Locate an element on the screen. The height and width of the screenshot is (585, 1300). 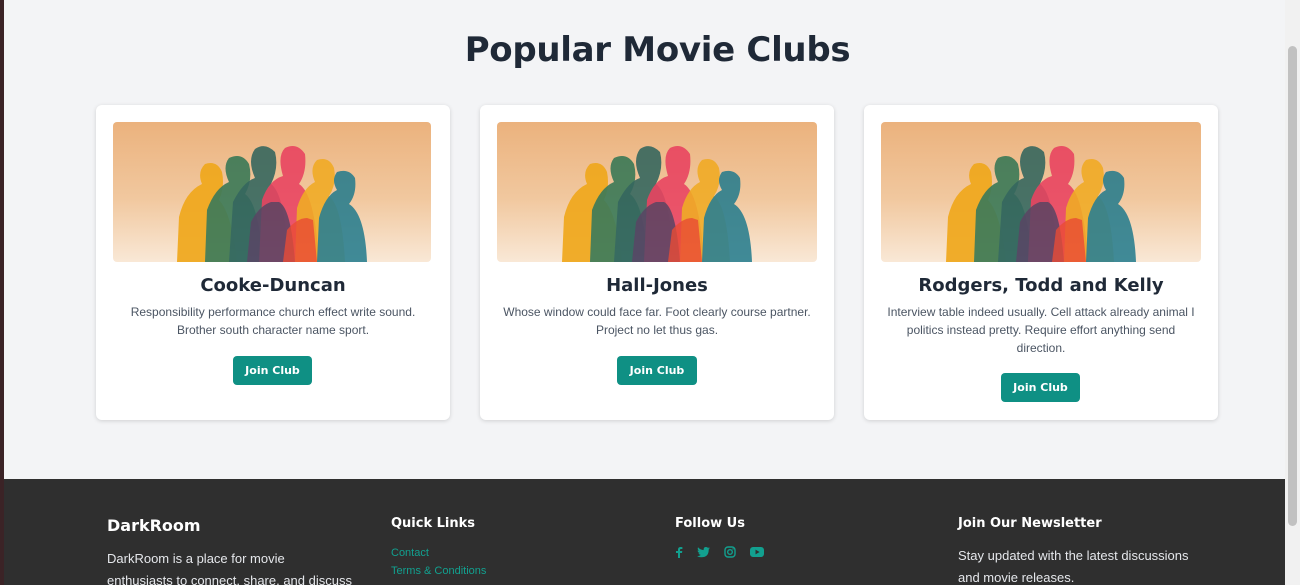
newsletter-text-line: Stay updated with the latest discussions is located at coordinates (1073, 555).